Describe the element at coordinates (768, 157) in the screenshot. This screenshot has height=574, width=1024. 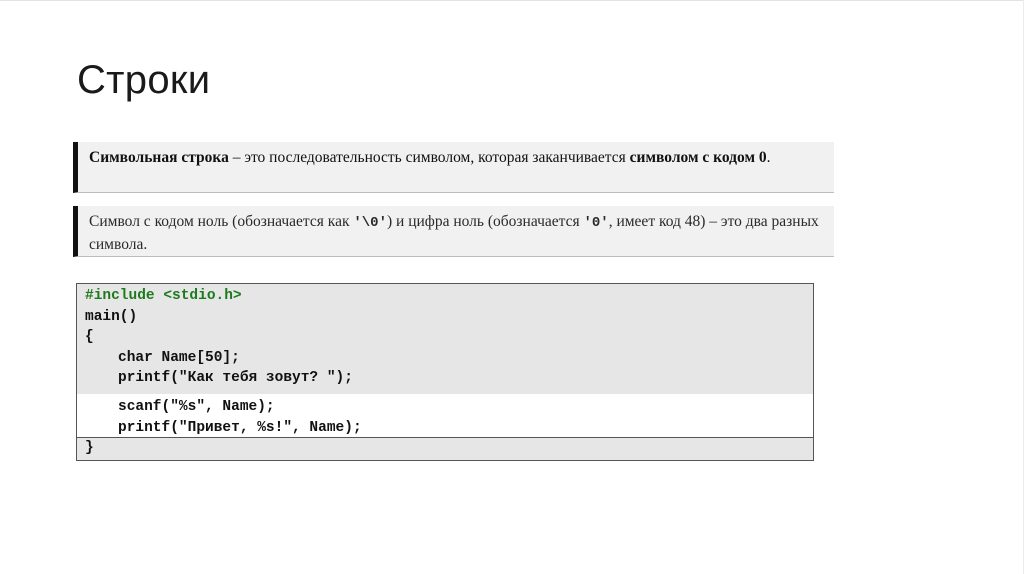
I see `definition-period: .` at that location.